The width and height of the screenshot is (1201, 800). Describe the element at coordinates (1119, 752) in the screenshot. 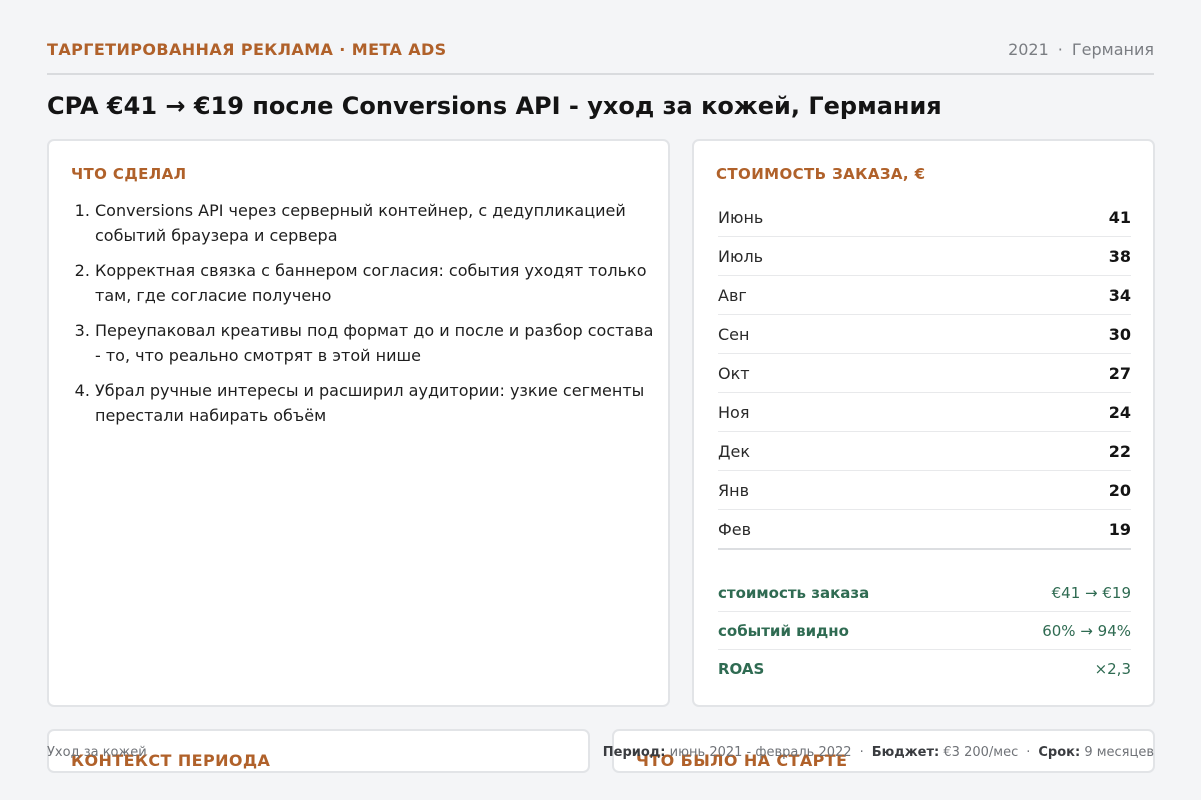

I see `term-value: 9 месяцев` at that location.